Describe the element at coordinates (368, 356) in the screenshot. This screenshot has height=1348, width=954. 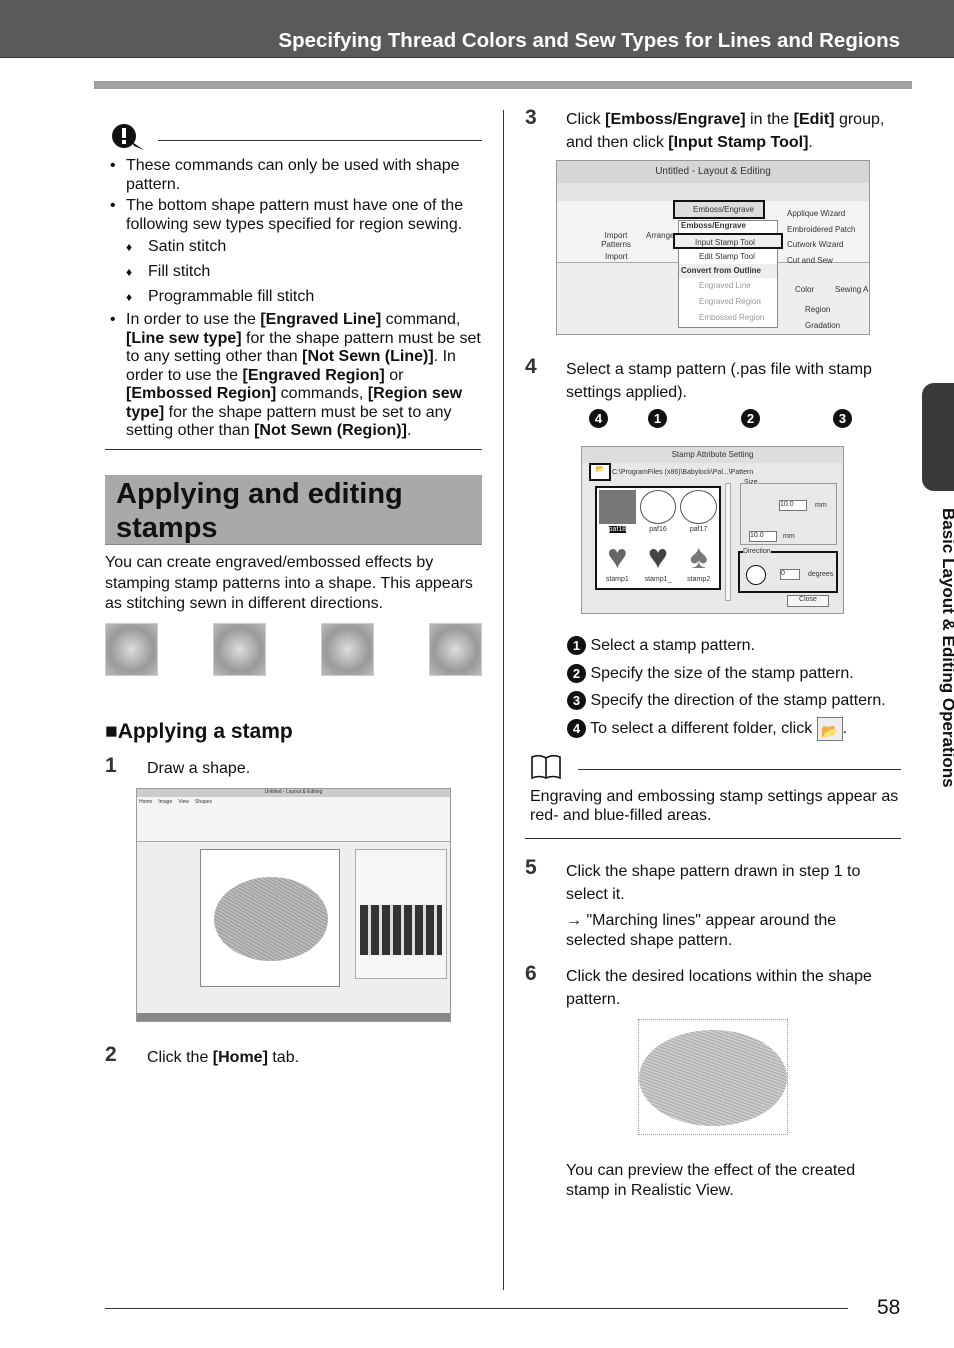
I see `t: [Not Sewn (Line)]` at that location.